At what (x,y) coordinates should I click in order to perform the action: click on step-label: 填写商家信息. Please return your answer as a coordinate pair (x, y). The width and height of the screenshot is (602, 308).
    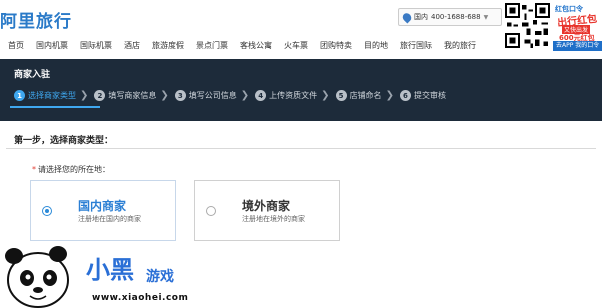
    Looking at the image, I should click on (132, 95).